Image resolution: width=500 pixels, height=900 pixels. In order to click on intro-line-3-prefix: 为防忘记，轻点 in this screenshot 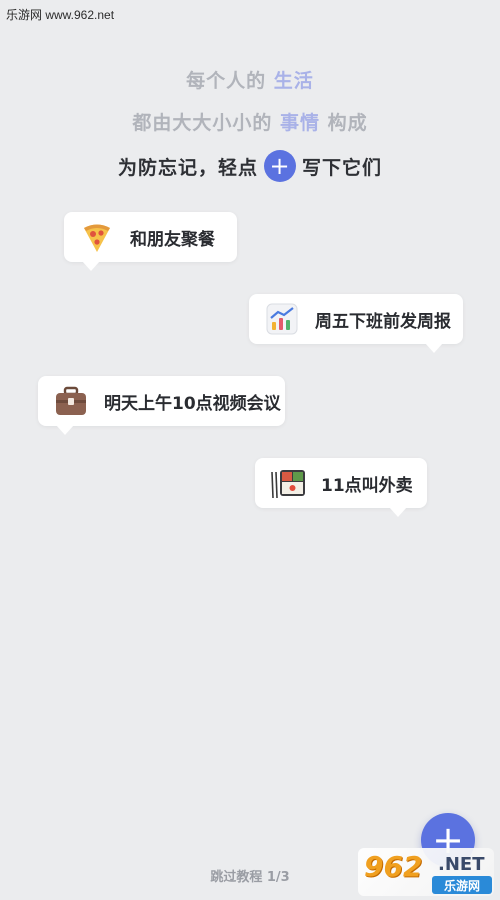, I will do `click(187, 167)`.